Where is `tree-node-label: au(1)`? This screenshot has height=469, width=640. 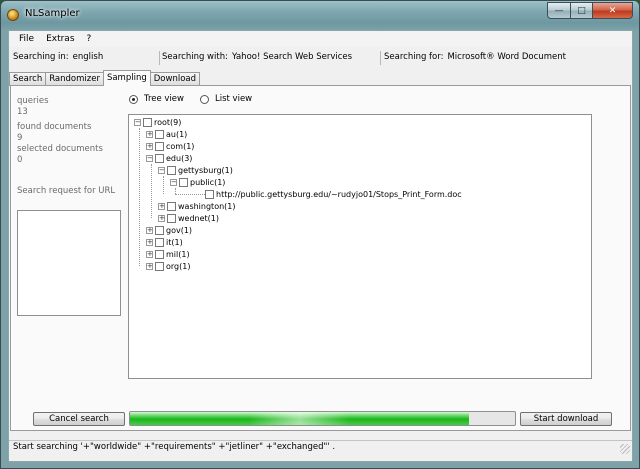
tree-node-label: au(1) is located at coordinates (177, 134).